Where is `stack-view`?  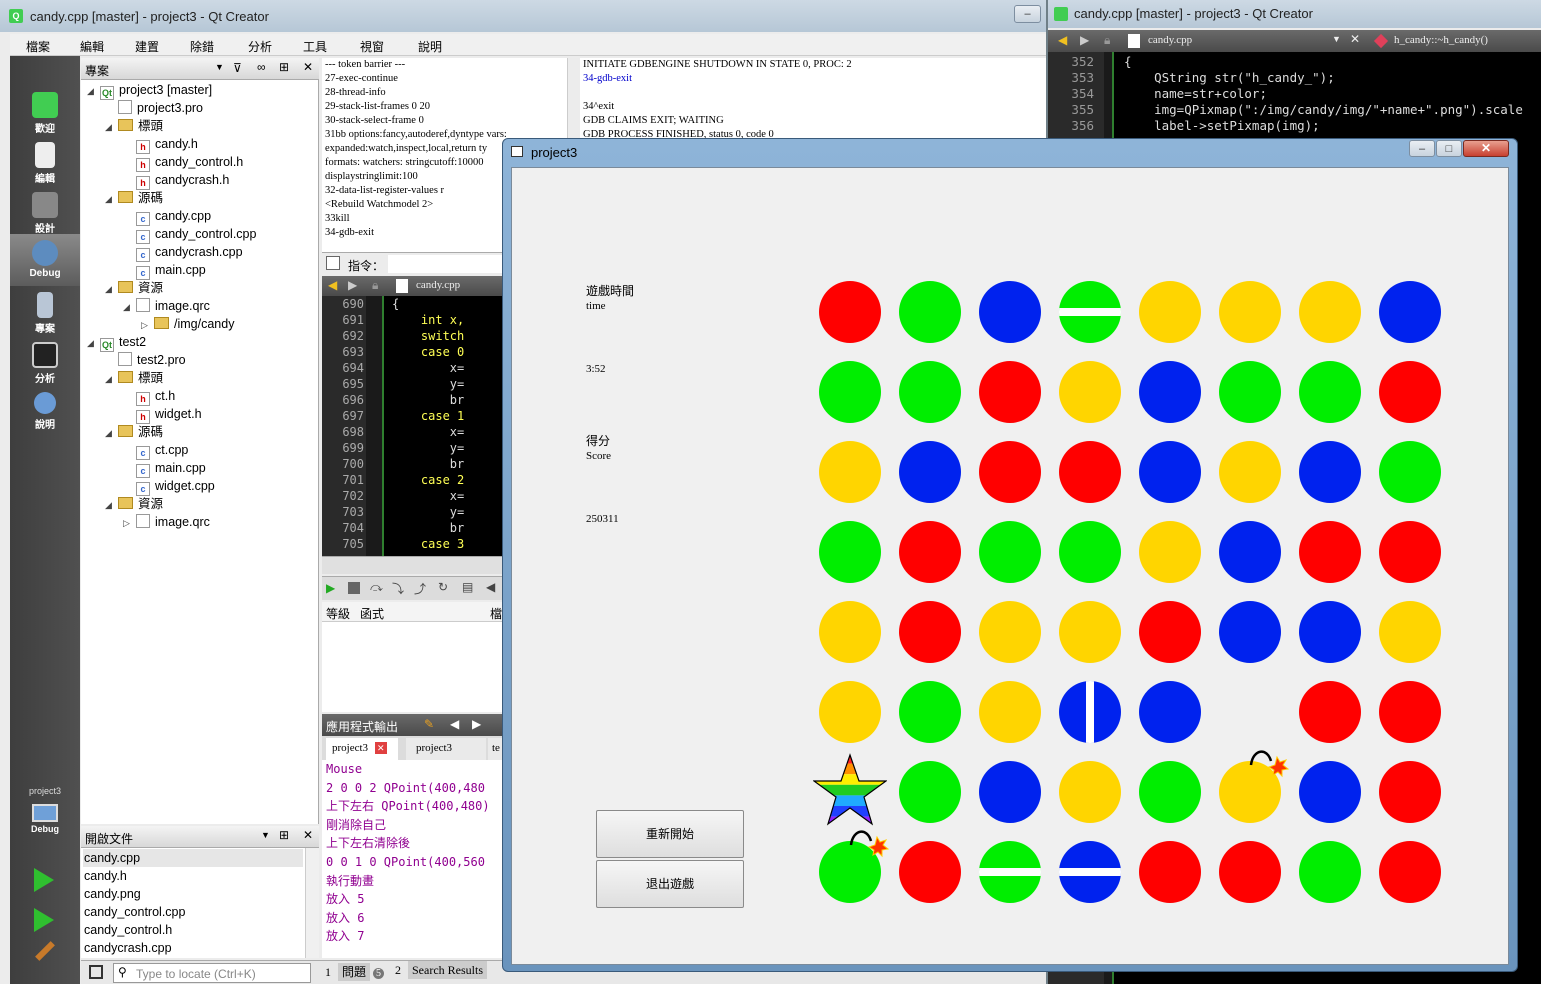
stack-view is located at coordinates (414, 667).